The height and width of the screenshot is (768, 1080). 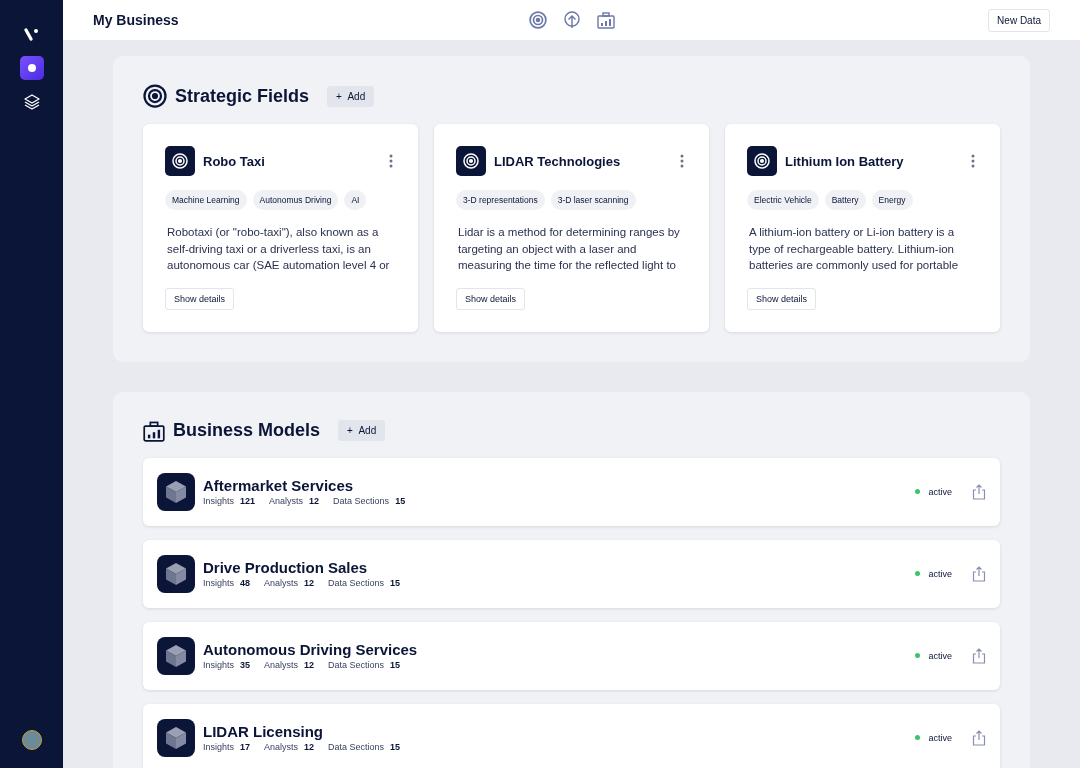 I want to click on stat-text: Insights 121, so click(x=229, y=501).